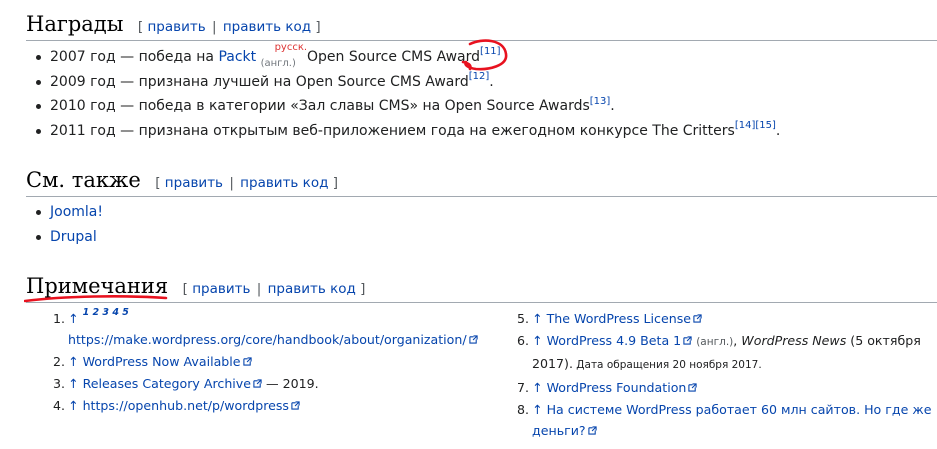 Image resolution: width=937 pixels, height=449 pixels. Describe the element at coordinates (83, 180) in the screenshot. I see `section-title: См. также` at that location.